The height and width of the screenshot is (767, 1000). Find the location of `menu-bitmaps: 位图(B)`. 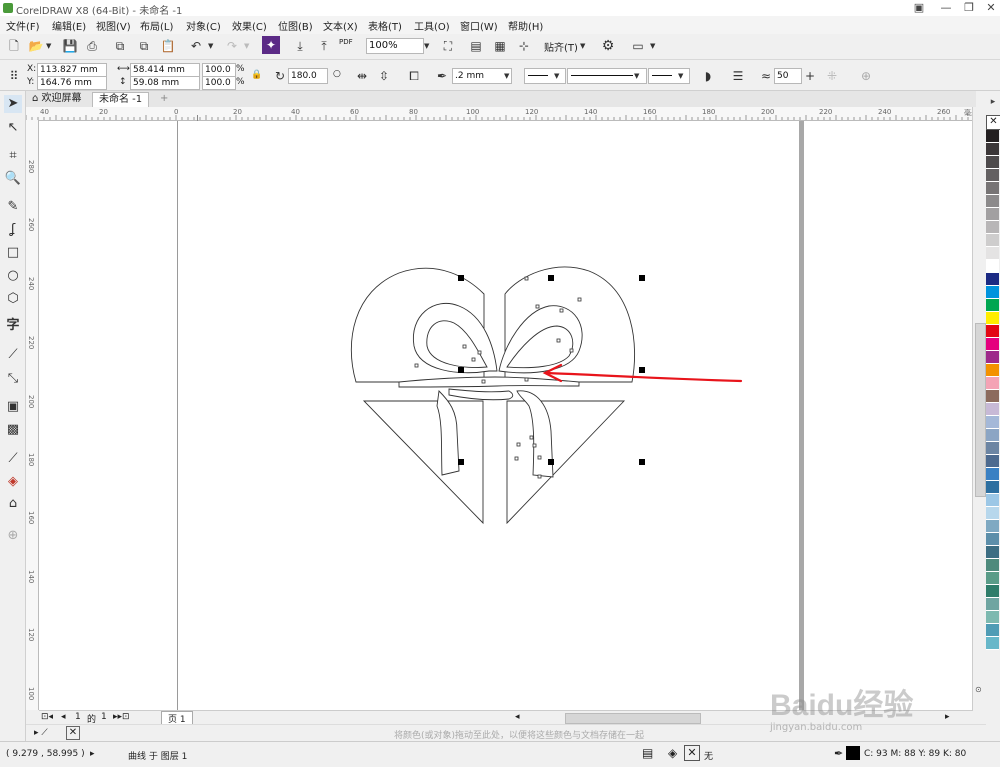

menu-bitmaps: 位图(B) is located at coordinates (295, 25).